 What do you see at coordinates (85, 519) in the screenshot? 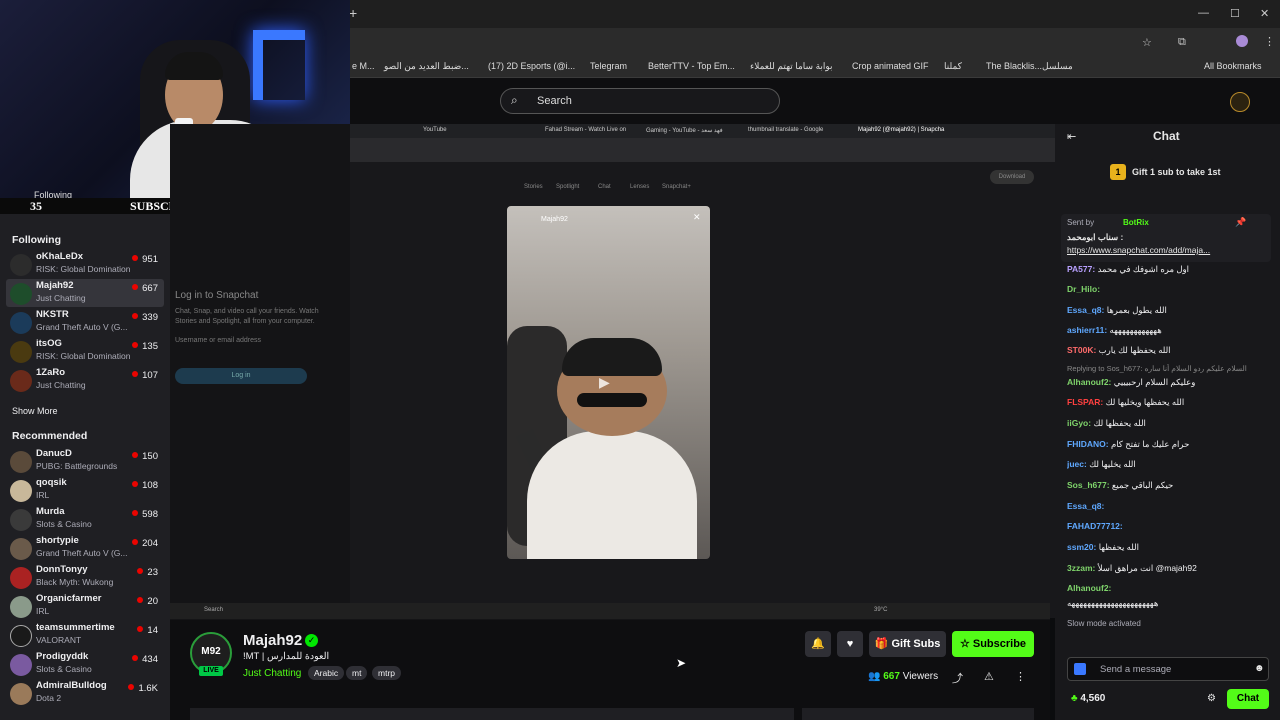
I see `sidebar-channel: Murda Slots & Casino 598` at bounding box center [85, 519].